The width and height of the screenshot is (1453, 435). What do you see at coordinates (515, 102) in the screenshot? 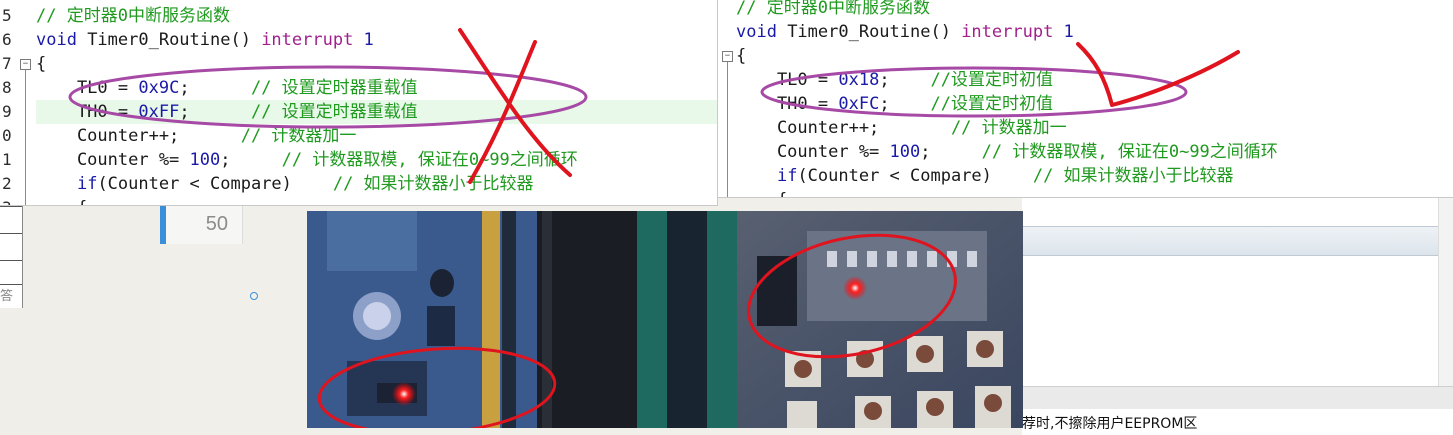
I see `red-cross-annotation` at bounding box center [515, 102].